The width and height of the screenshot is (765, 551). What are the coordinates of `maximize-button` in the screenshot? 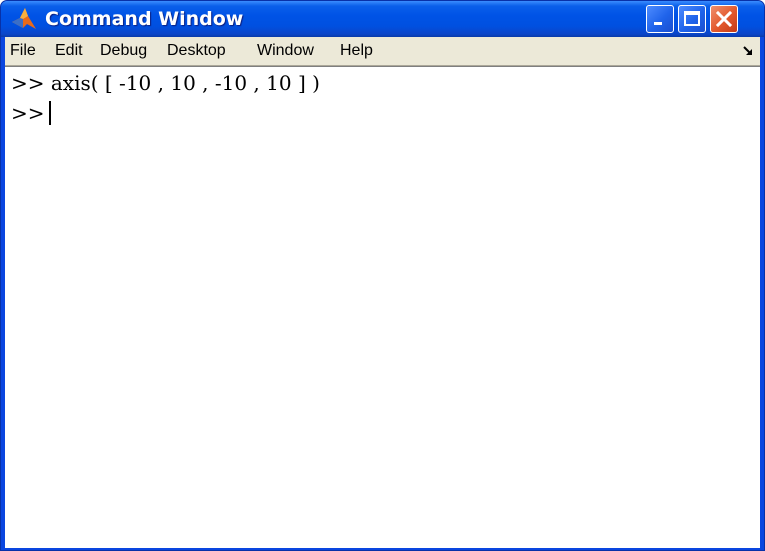 It's located at (692, 19).